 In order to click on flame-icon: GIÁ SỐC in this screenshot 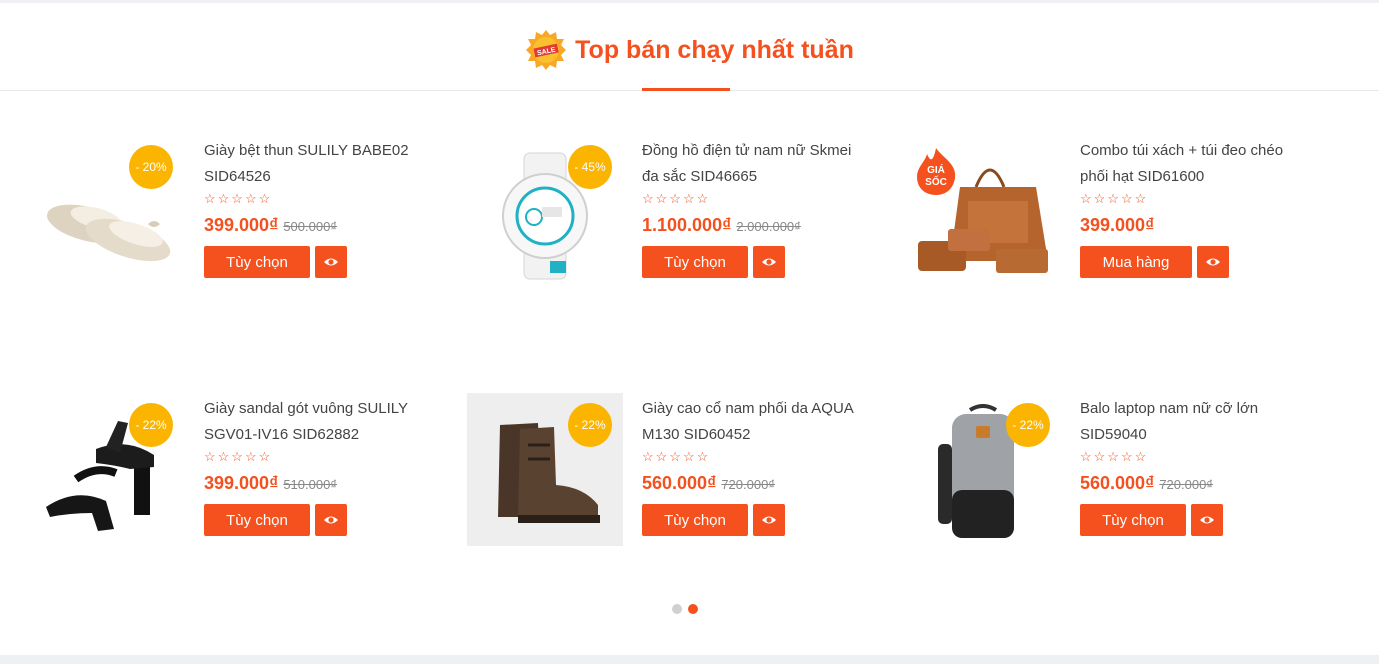, I will do `click(936, 171)`.